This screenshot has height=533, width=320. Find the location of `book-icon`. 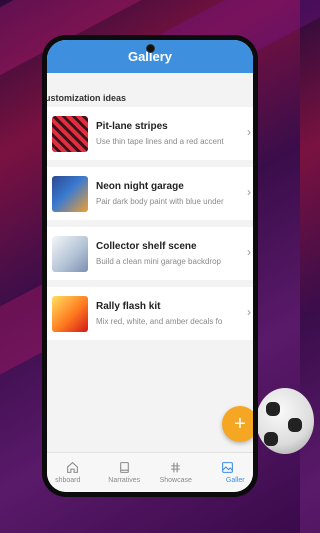

book-icon is located at coordinates (124, 467).